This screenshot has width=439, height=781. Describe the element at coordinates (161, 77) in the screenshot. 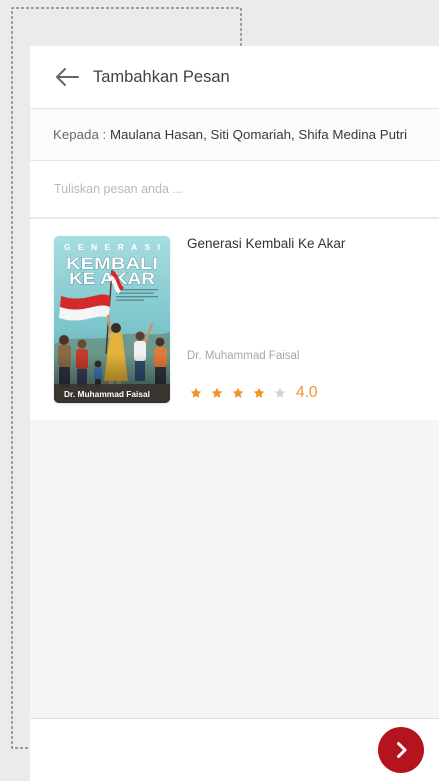

I see `page-title: Tambahkan Pesan` at that location.